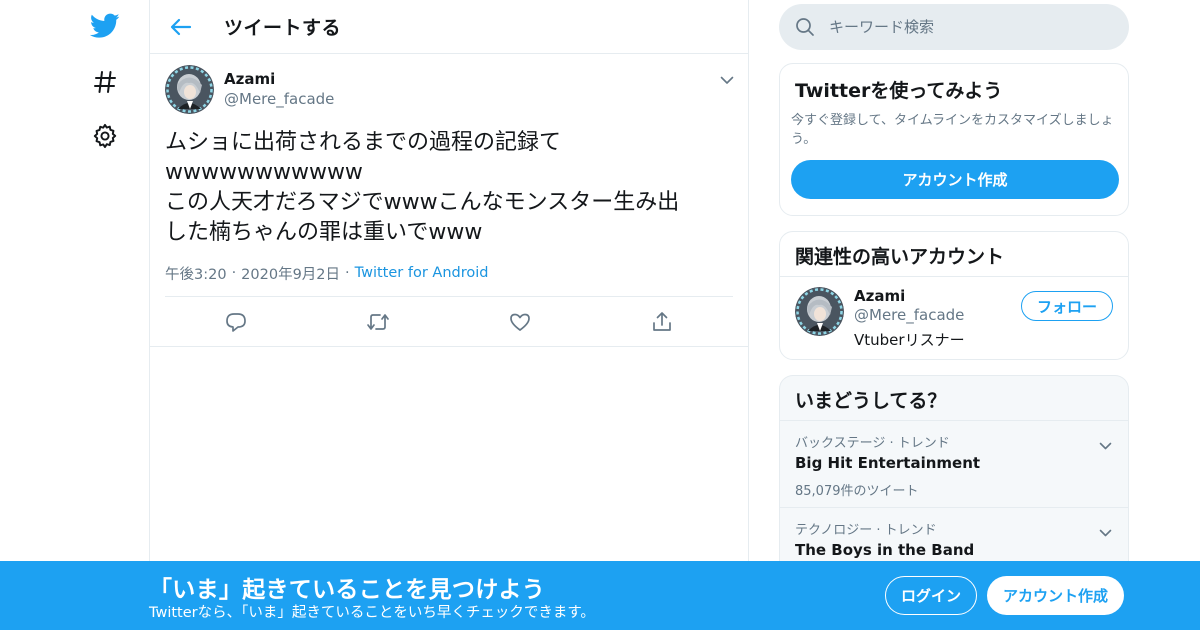 This screenshot has height=630, width=1200. What do you see at coordinates (954, 398) in the screenshot?
I see `trends-title: いまどうしてる？` at bounding box center [954, 398].